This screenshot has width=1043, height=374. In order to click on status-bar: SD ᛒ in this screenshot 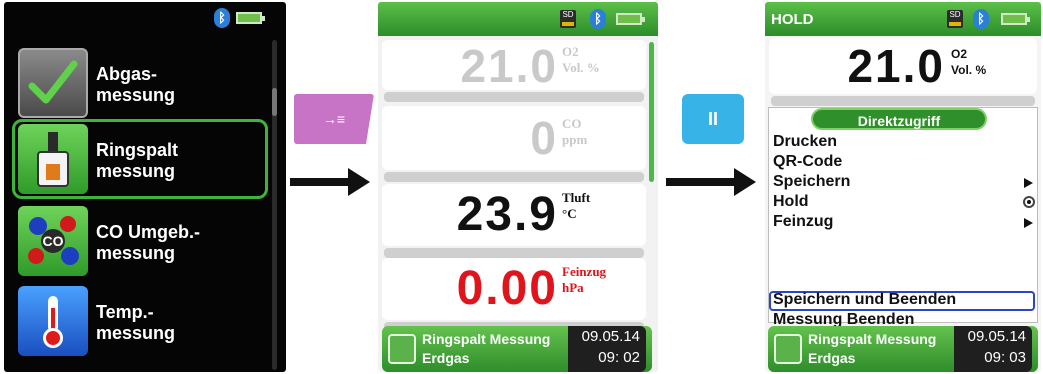, I will do `click(518, 19)`.